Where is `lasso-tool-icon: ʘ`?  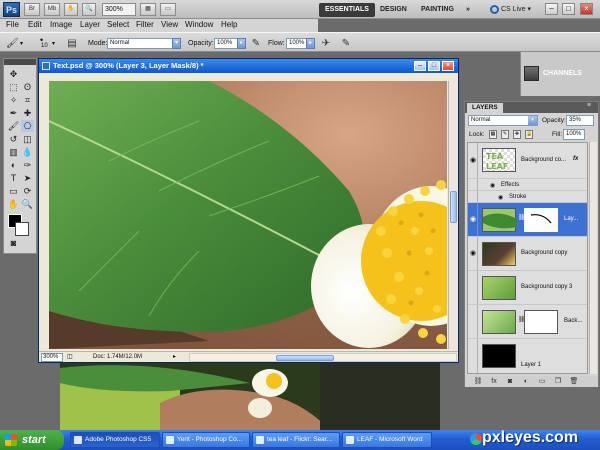
lasso-tool-icon: ʘ is located at coordinates (27, 87).